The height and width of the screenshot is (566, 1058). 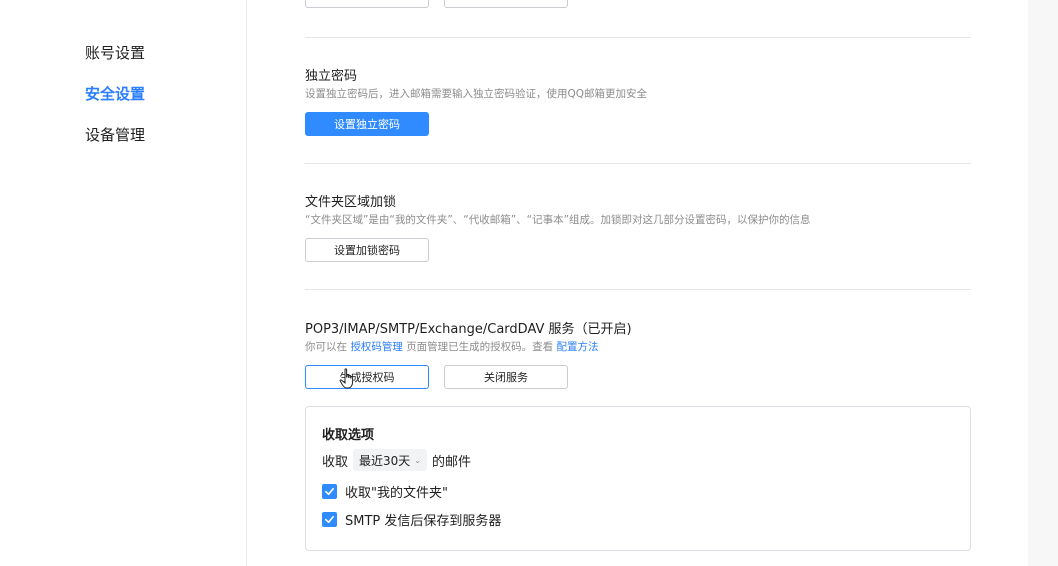 I want to click on set-independent-password-button: 设置独立密码, so click(x=367, y=124).